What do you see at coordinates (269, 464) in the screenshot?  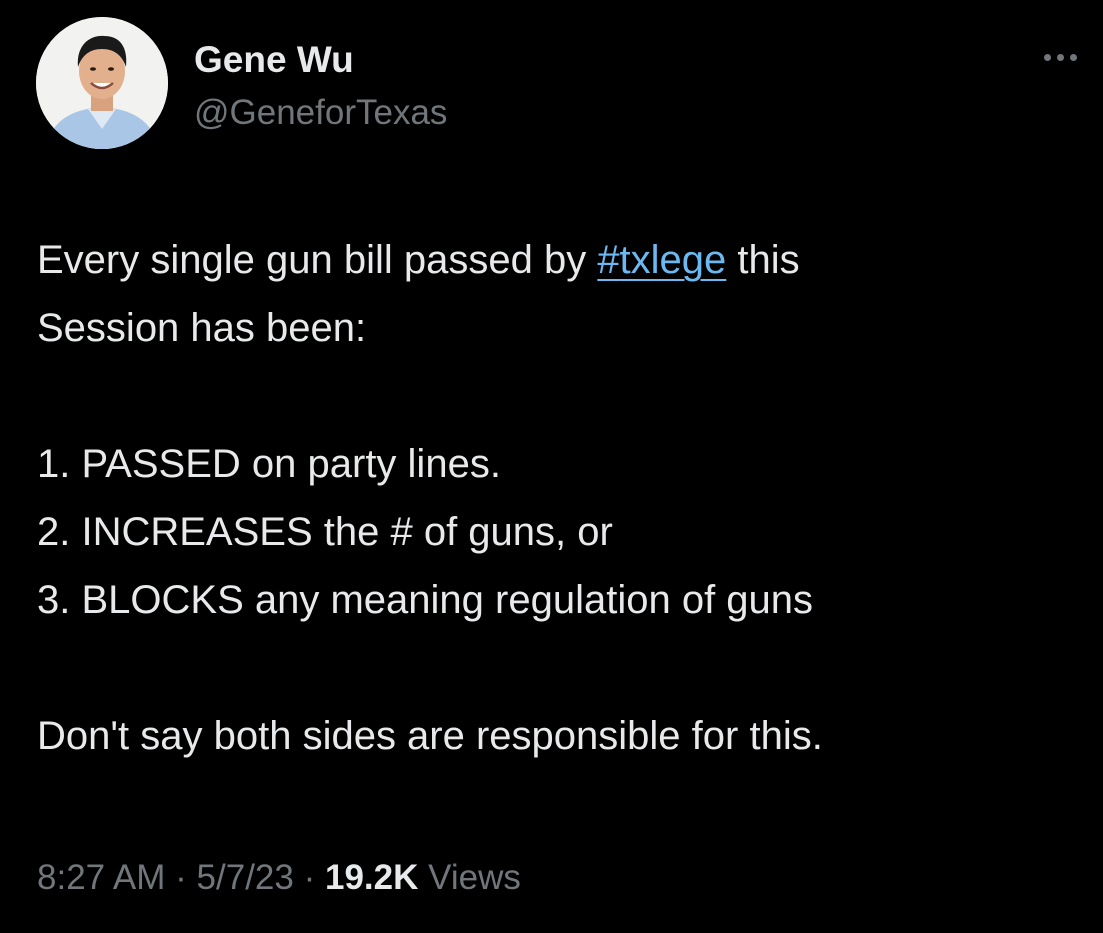 I see `list-item: 1. PASSED on party lines.` at bounding box center [269, 464].